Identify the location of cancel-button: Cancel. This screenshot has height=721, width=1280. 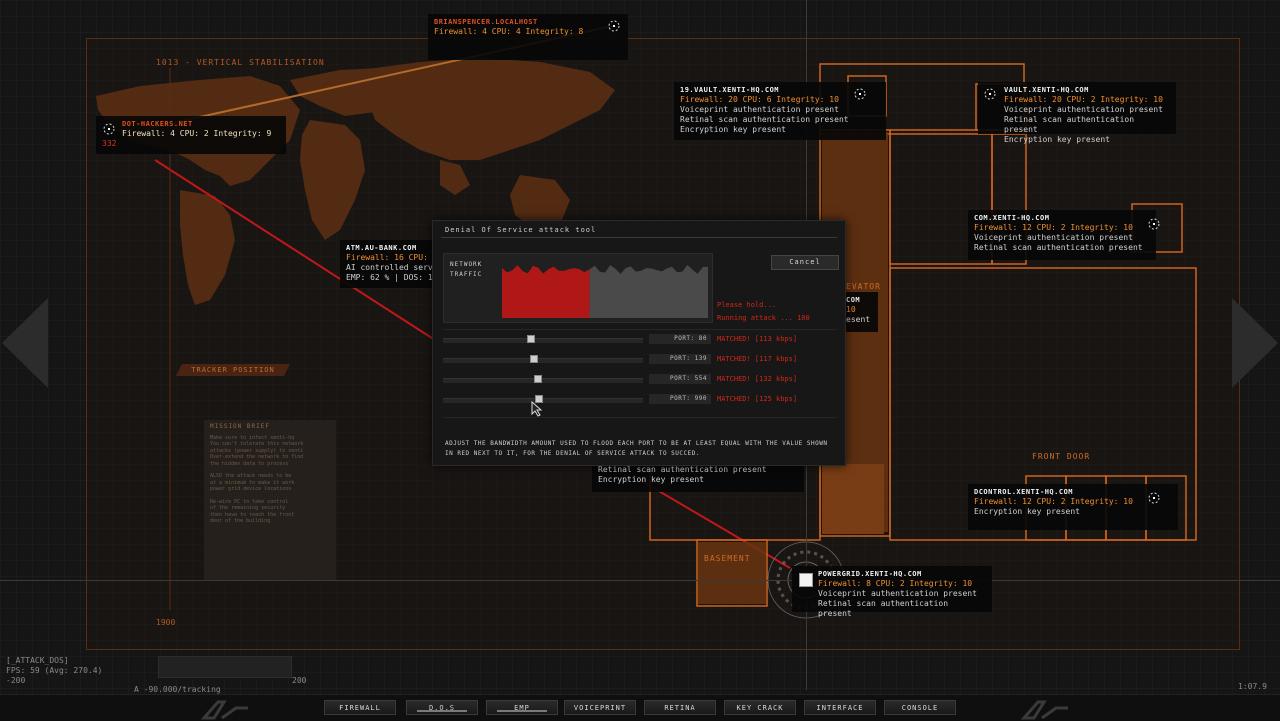
(805, 262).